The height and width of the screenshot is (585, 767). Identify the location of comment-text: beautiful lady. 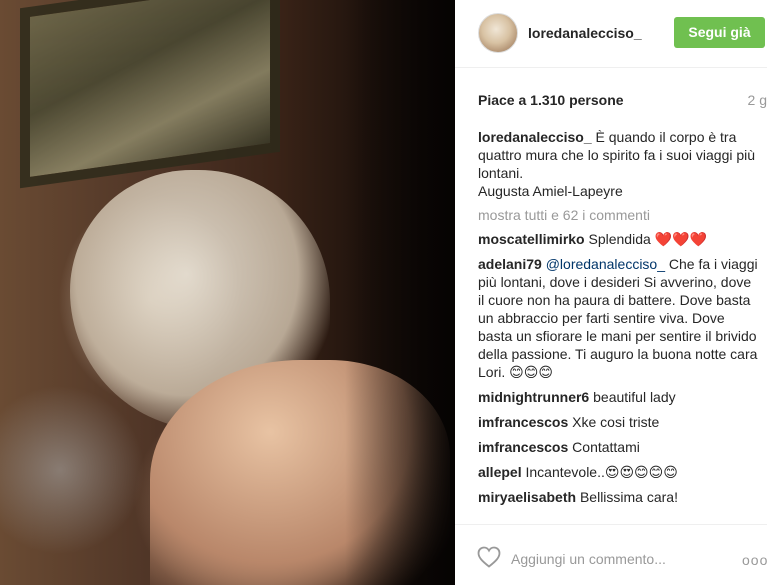
(634, 397).